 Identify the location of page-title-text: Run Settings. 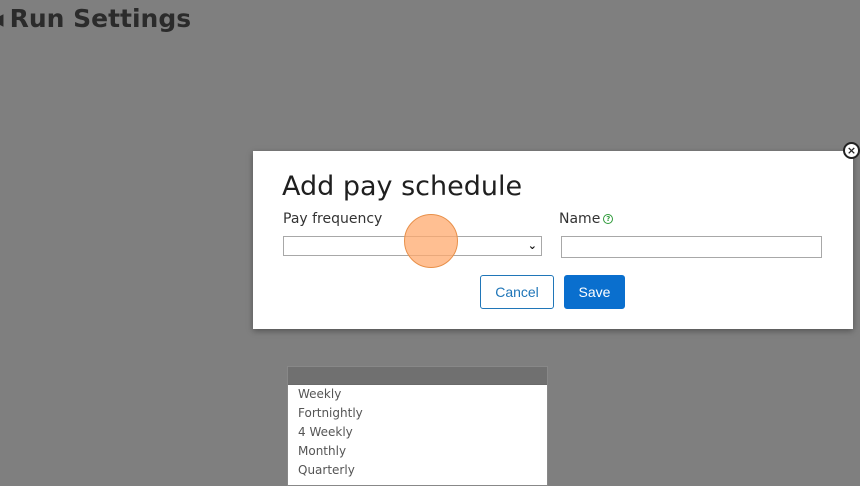
(100, 18).